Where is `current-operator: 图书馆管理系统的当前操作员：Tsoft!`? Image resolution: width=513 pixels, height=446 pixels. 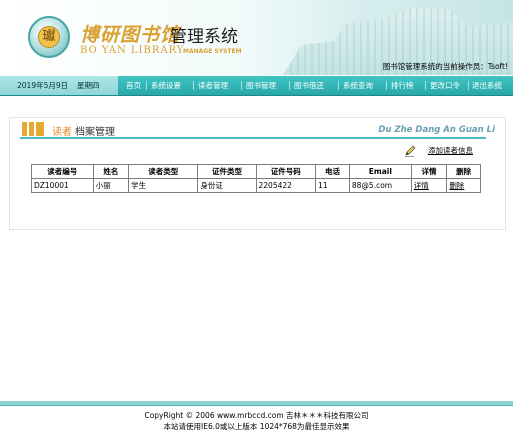 current-operator: 图书馆管理系统的当前操作员：Tsoft! is located at coordinates (445, 66).